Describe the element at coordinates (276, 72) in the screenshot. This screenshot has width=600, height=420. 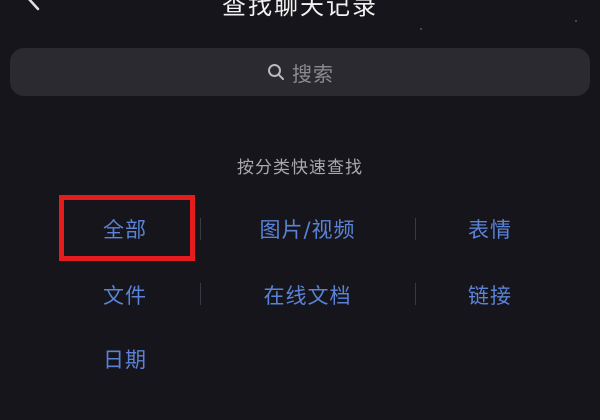
I see `search-icon` at that location.